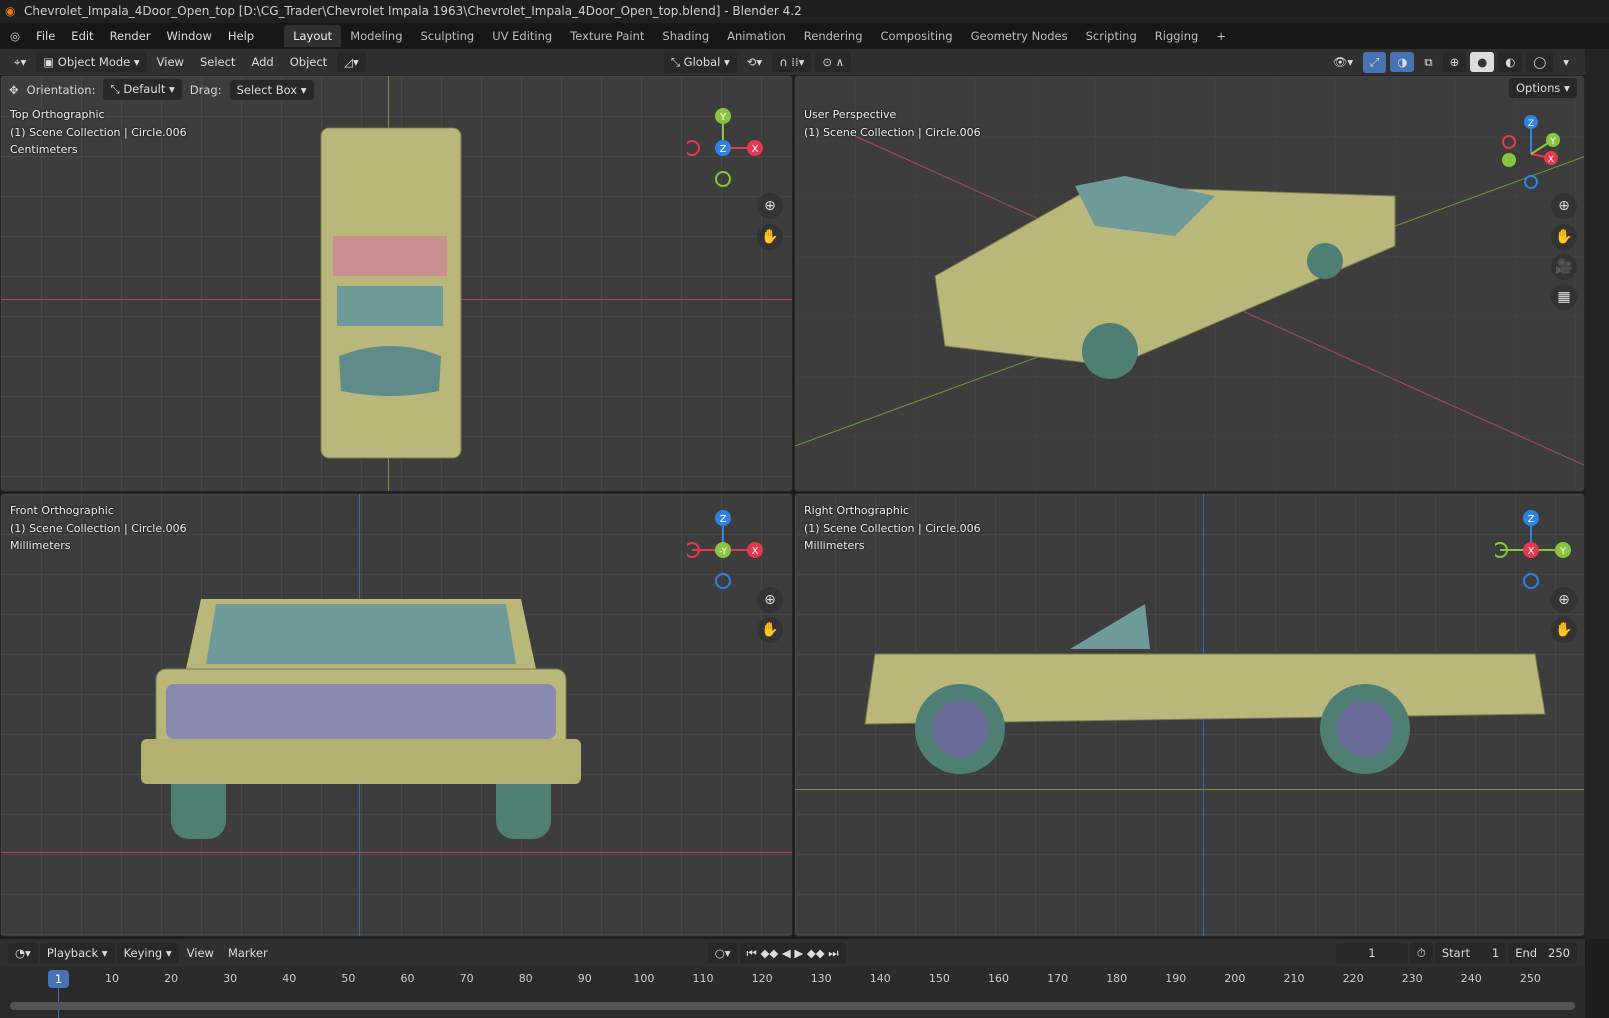 Image resolution: width=1609 pixels, height=1018 pixels. Describe the element at coordinates (142, 89) in the screenshot. I see `orientation-dropdown: ⤡ Default ▾` at that location.